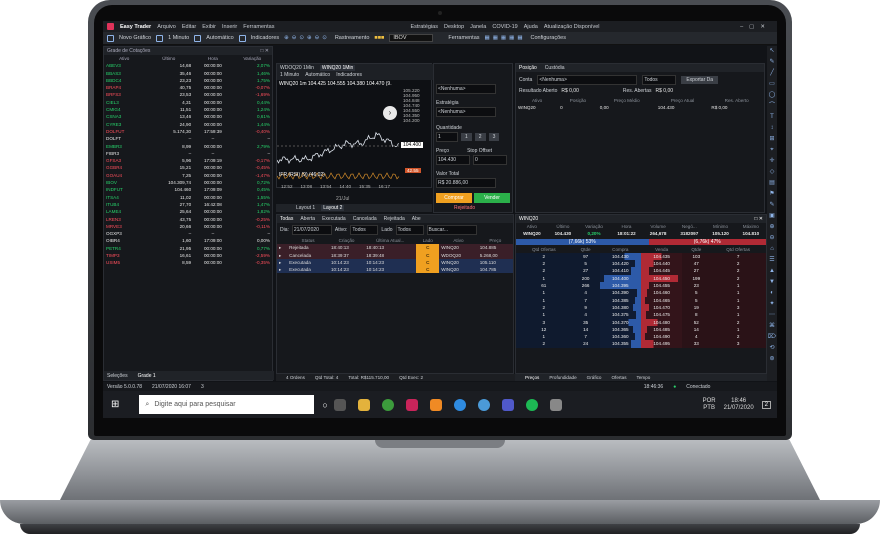 The height and width of the screenshot is (550, 880). What do you see at coordinates (495, 240) in the screenshot?
I see `ord-col: Preço` at bounding box center [495, 240].